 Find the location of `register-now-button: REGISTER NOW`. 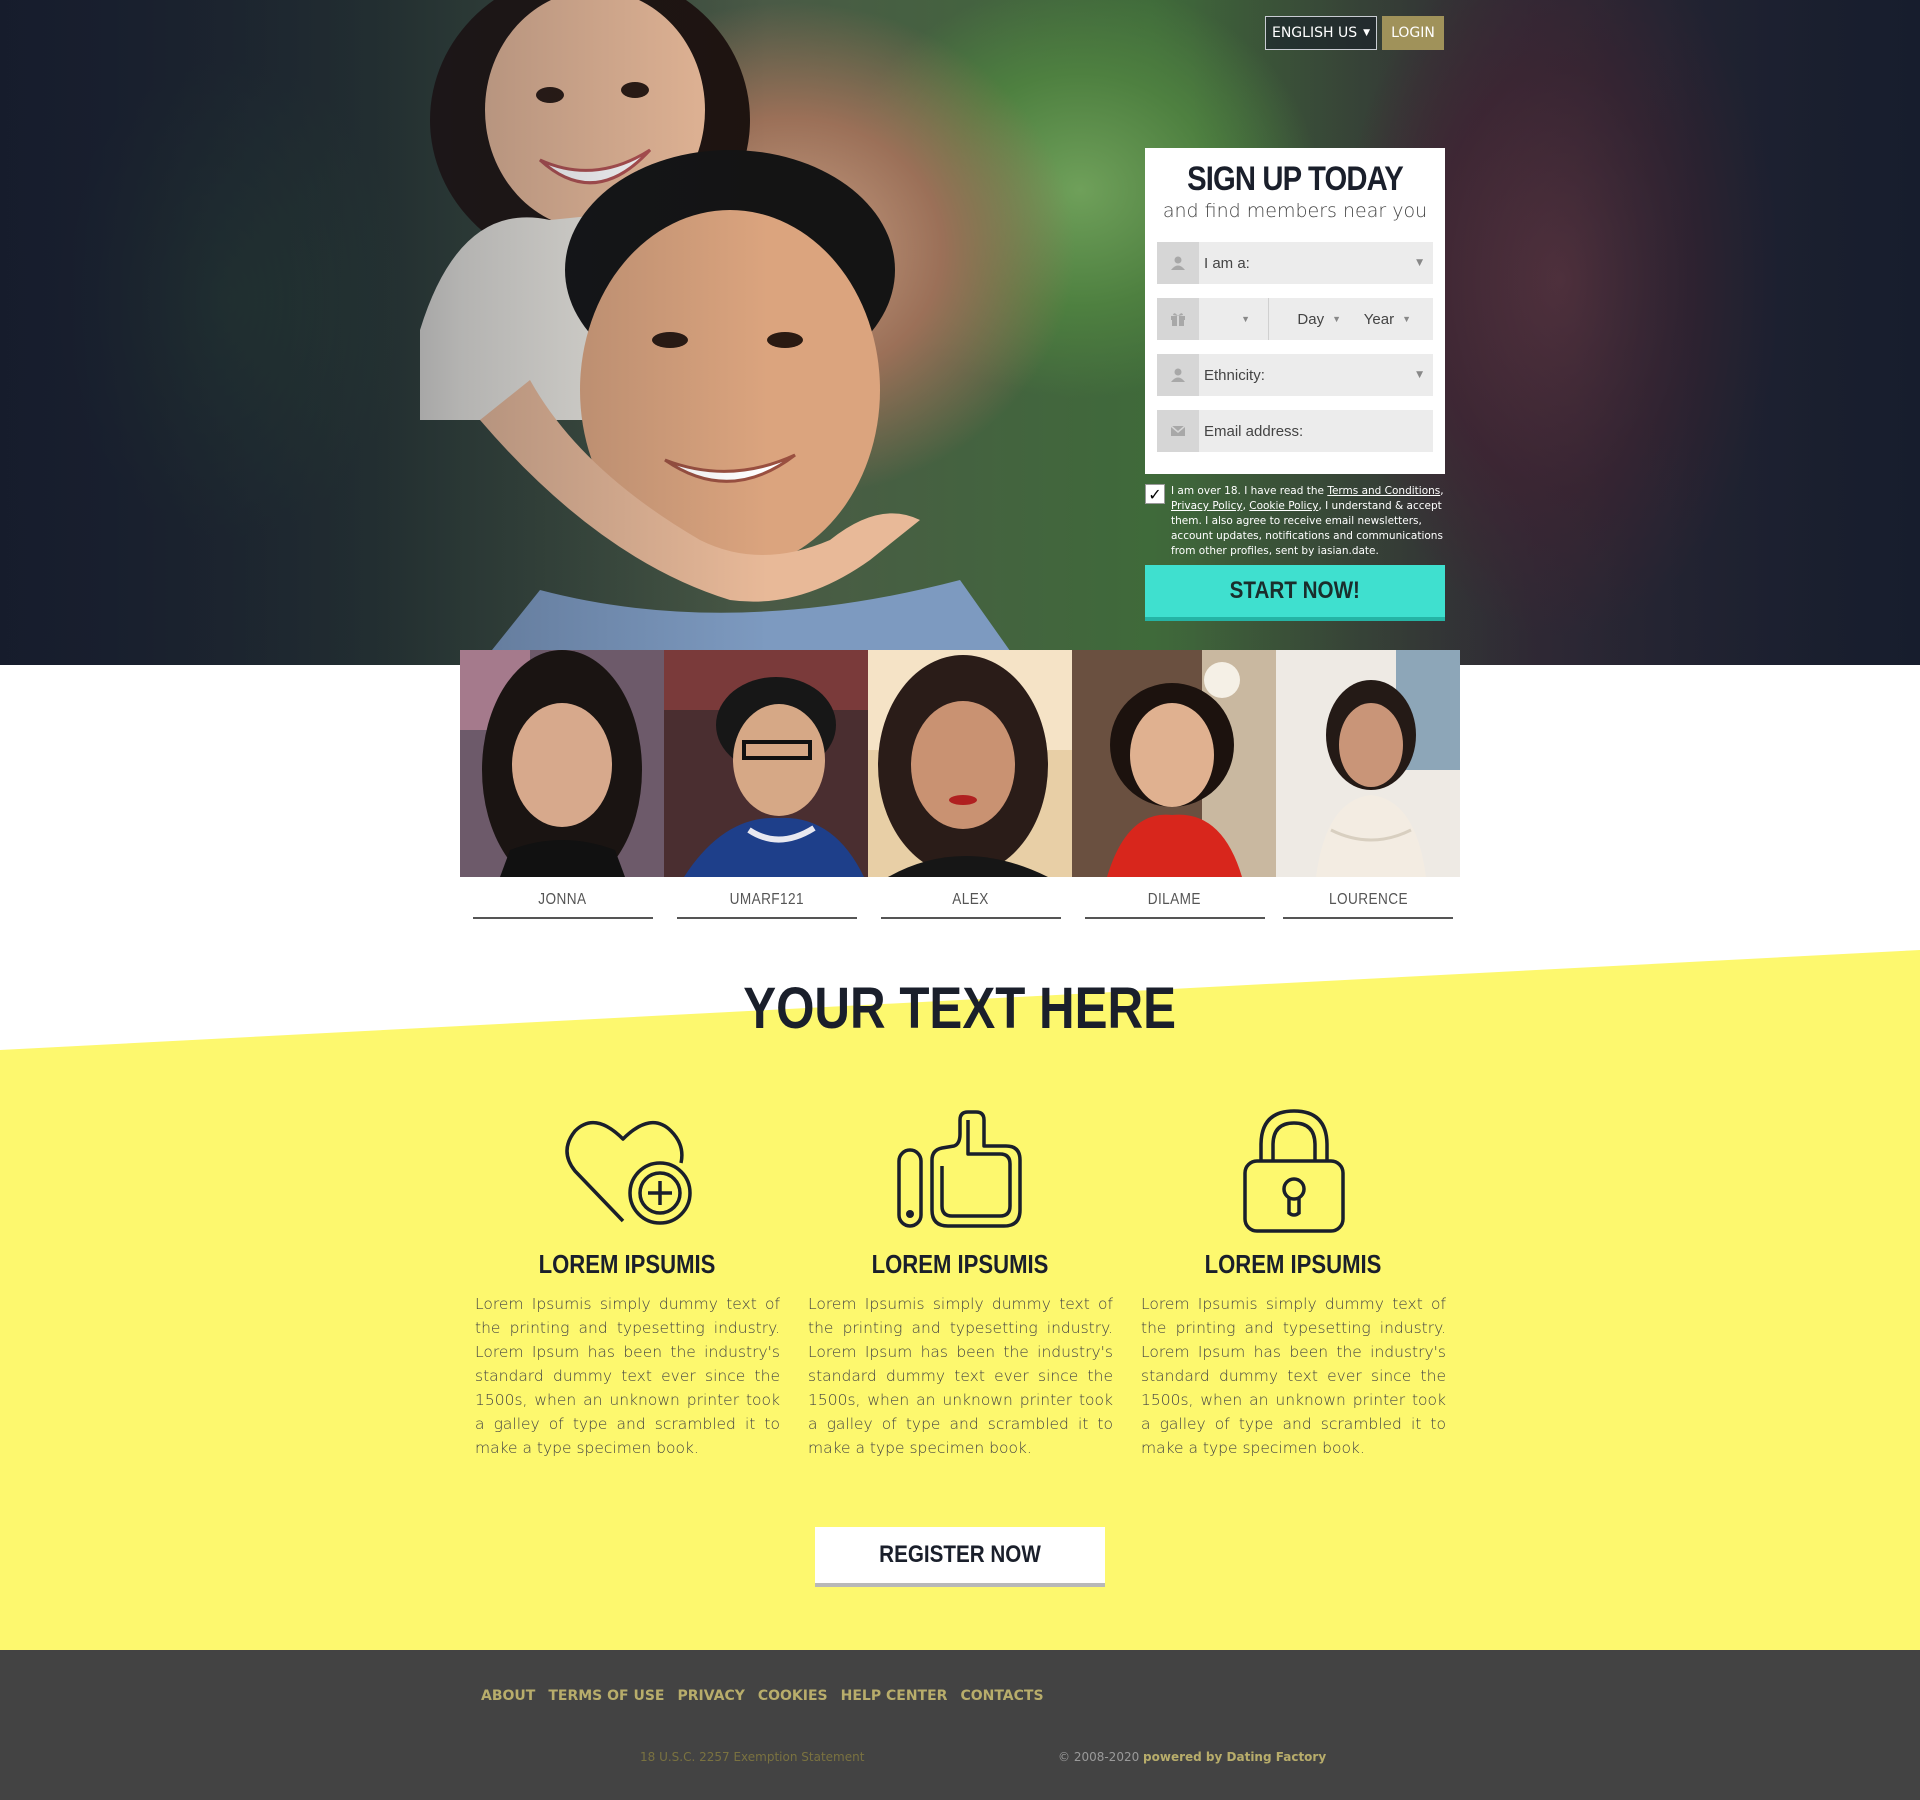

register-now-button: REGISTER NOW is located at coordinates (960, 1557).